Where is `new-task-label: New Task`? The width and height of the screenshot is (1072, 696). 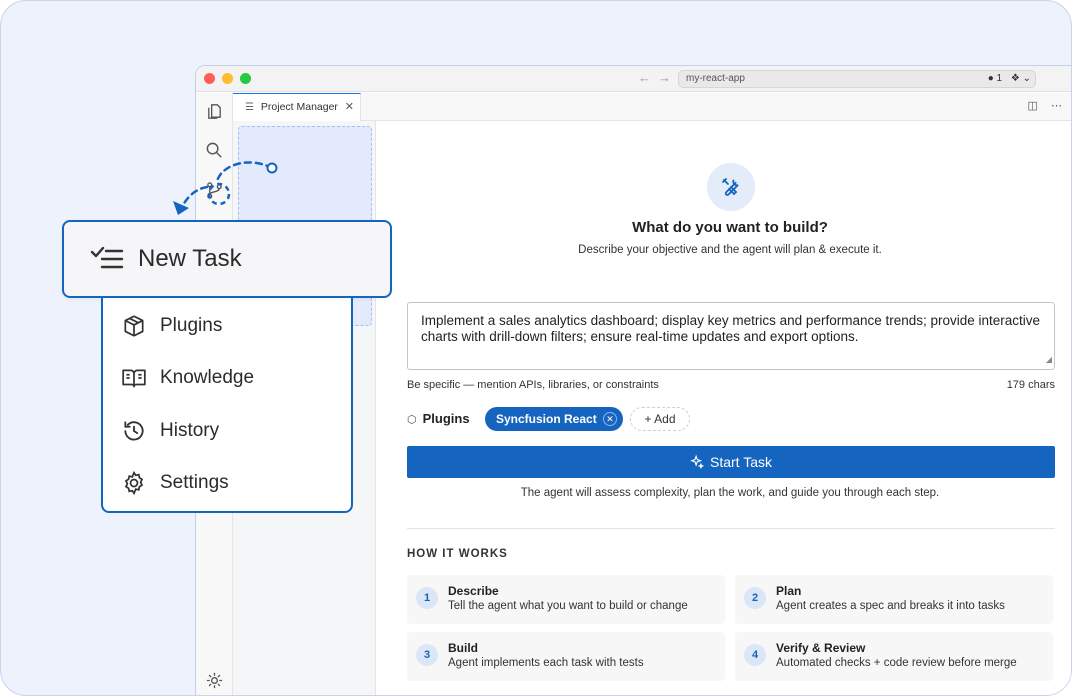 new-task-label: New Task is located at coordinates (190, 258).